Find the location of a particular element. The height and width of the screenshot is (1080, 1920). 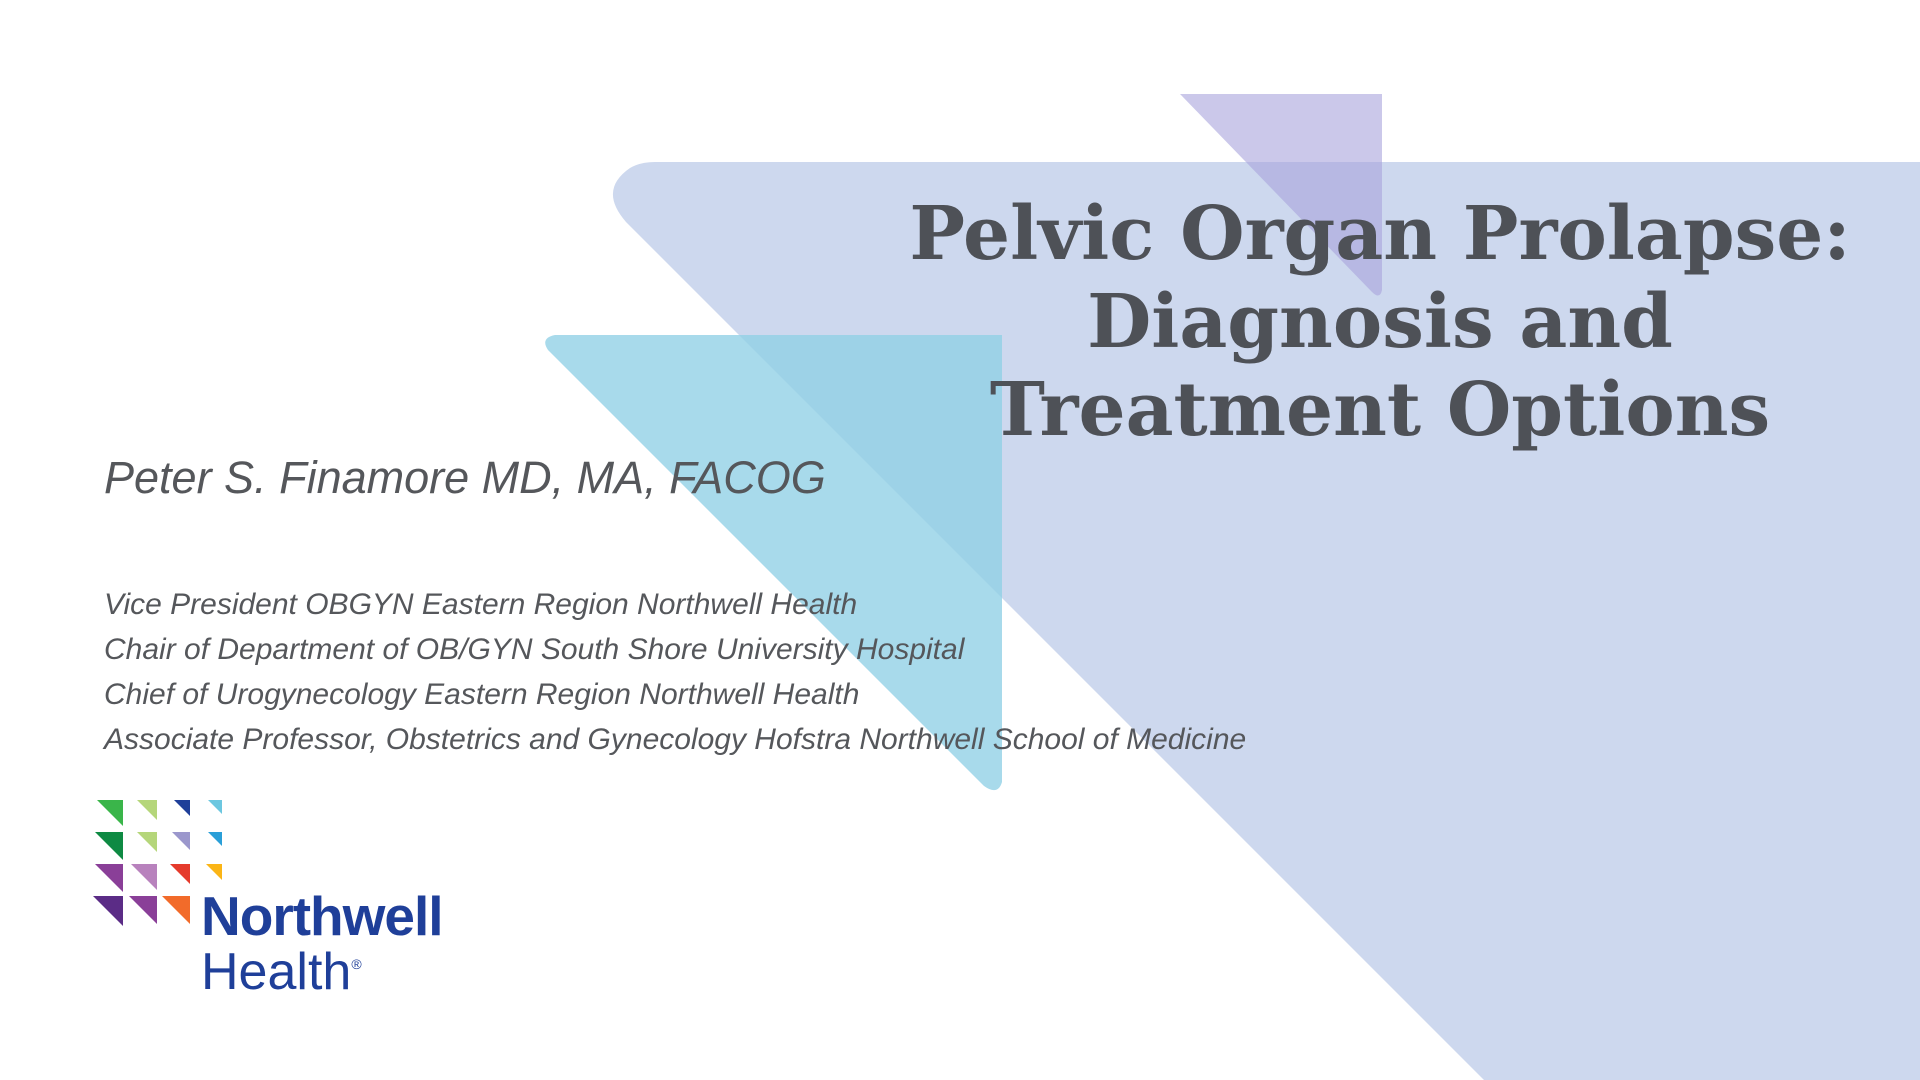

logo-wordmark-health: Health® is located at coordinates (281, 972).